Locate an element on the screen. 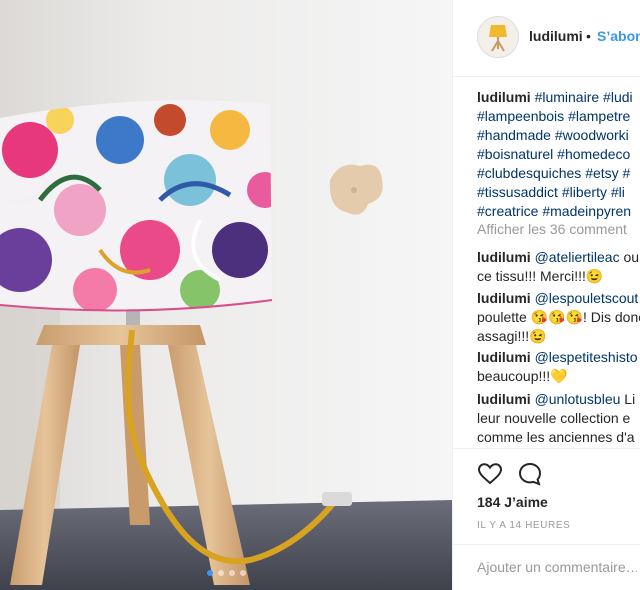  hashtag-link: #lampeenbois is located at coordinates (522, 116).